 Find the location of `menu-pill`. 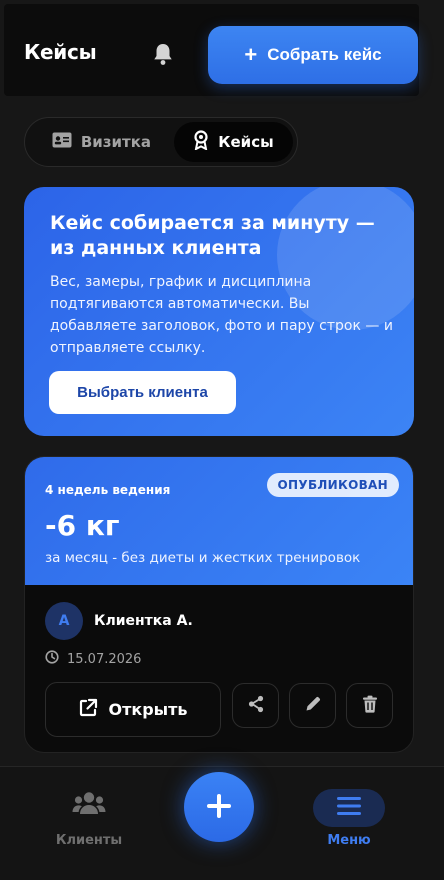

menu-pill is located at coordinates (349, 808).